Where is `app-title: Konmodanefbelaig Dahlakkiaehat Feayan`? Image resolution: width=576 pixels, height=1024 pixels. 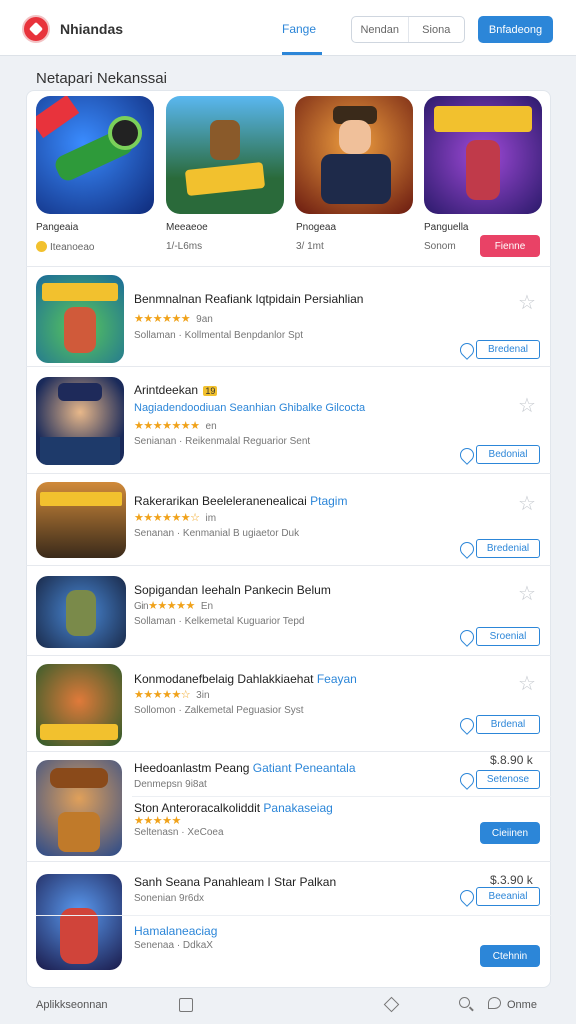
app-title: Konmodanefbelaig Dahlakkiaehat Feayan is located at coordinates (245, 679).